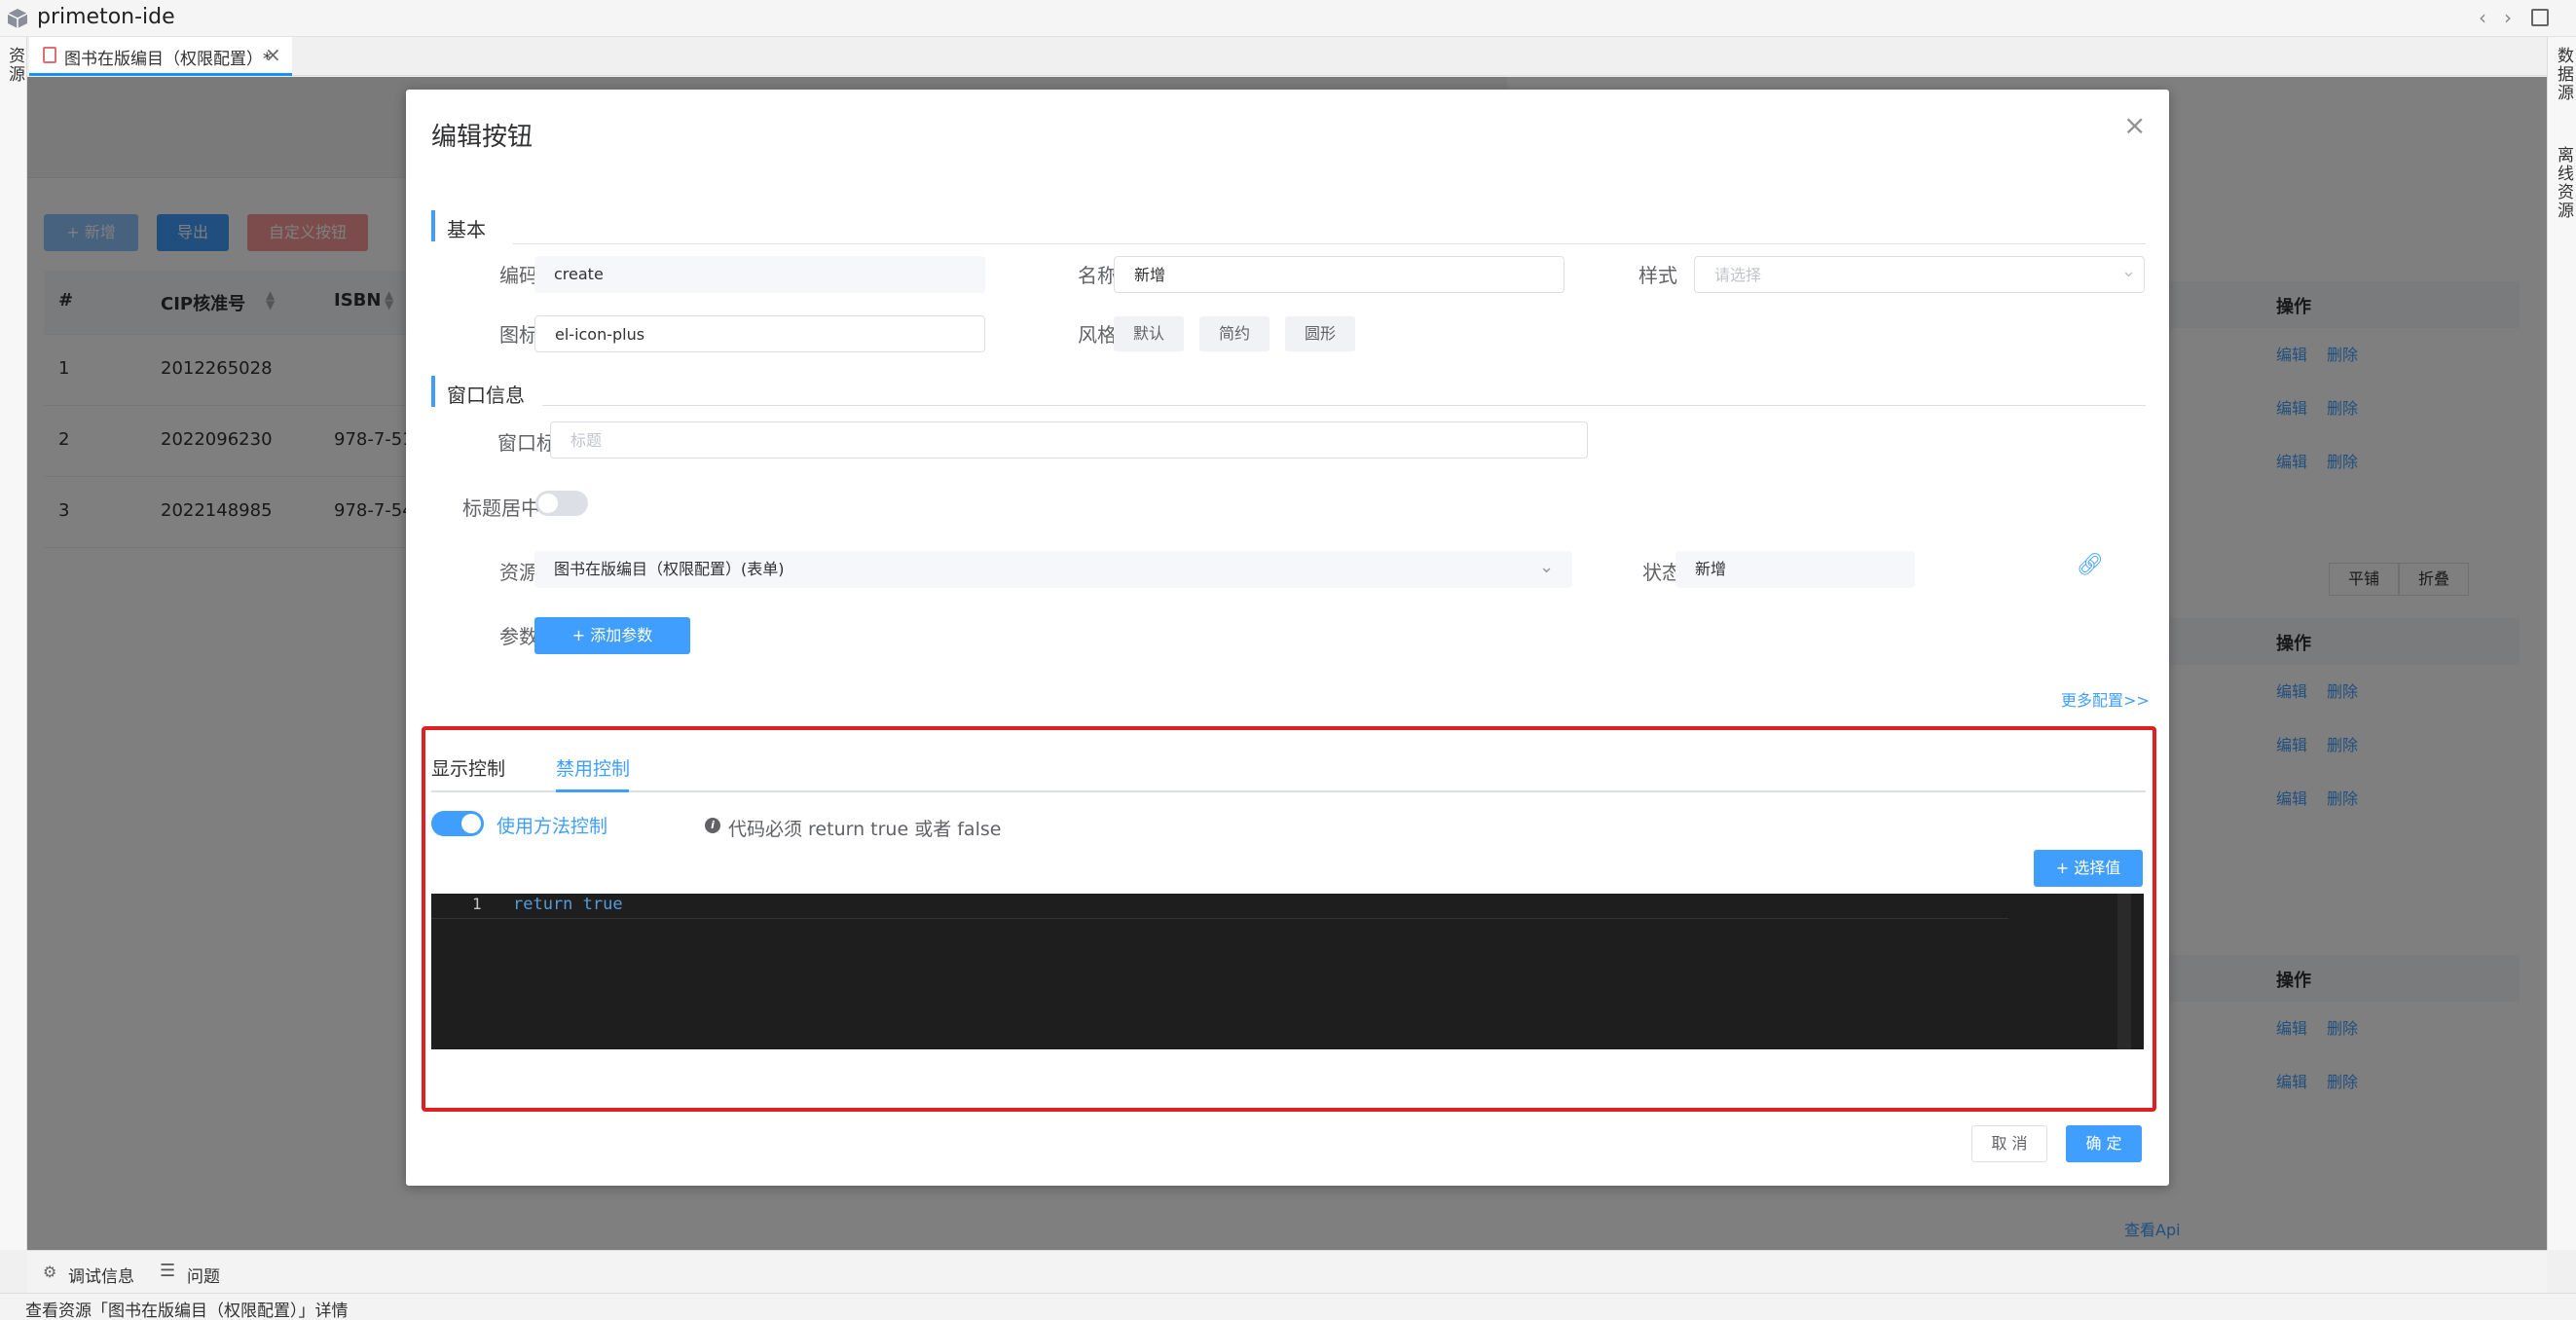  Describe the element at coordinates (1149, 333) in the screenshot. I see `theme-default-button: 默认` at that location.